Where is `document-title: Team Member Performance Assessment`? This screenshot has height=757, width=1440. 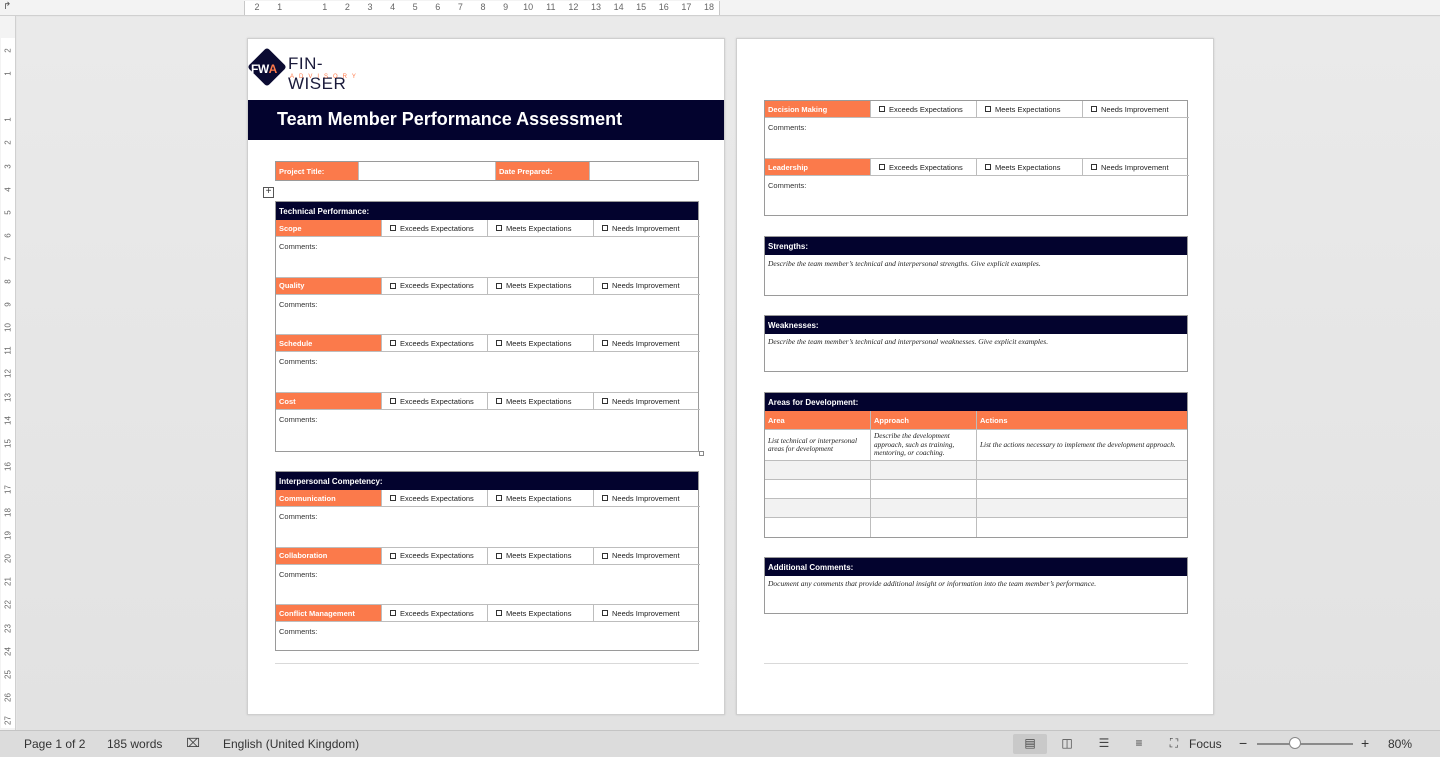
document-title: Team Member Performance Assessment is located at coordinates (449, 119).